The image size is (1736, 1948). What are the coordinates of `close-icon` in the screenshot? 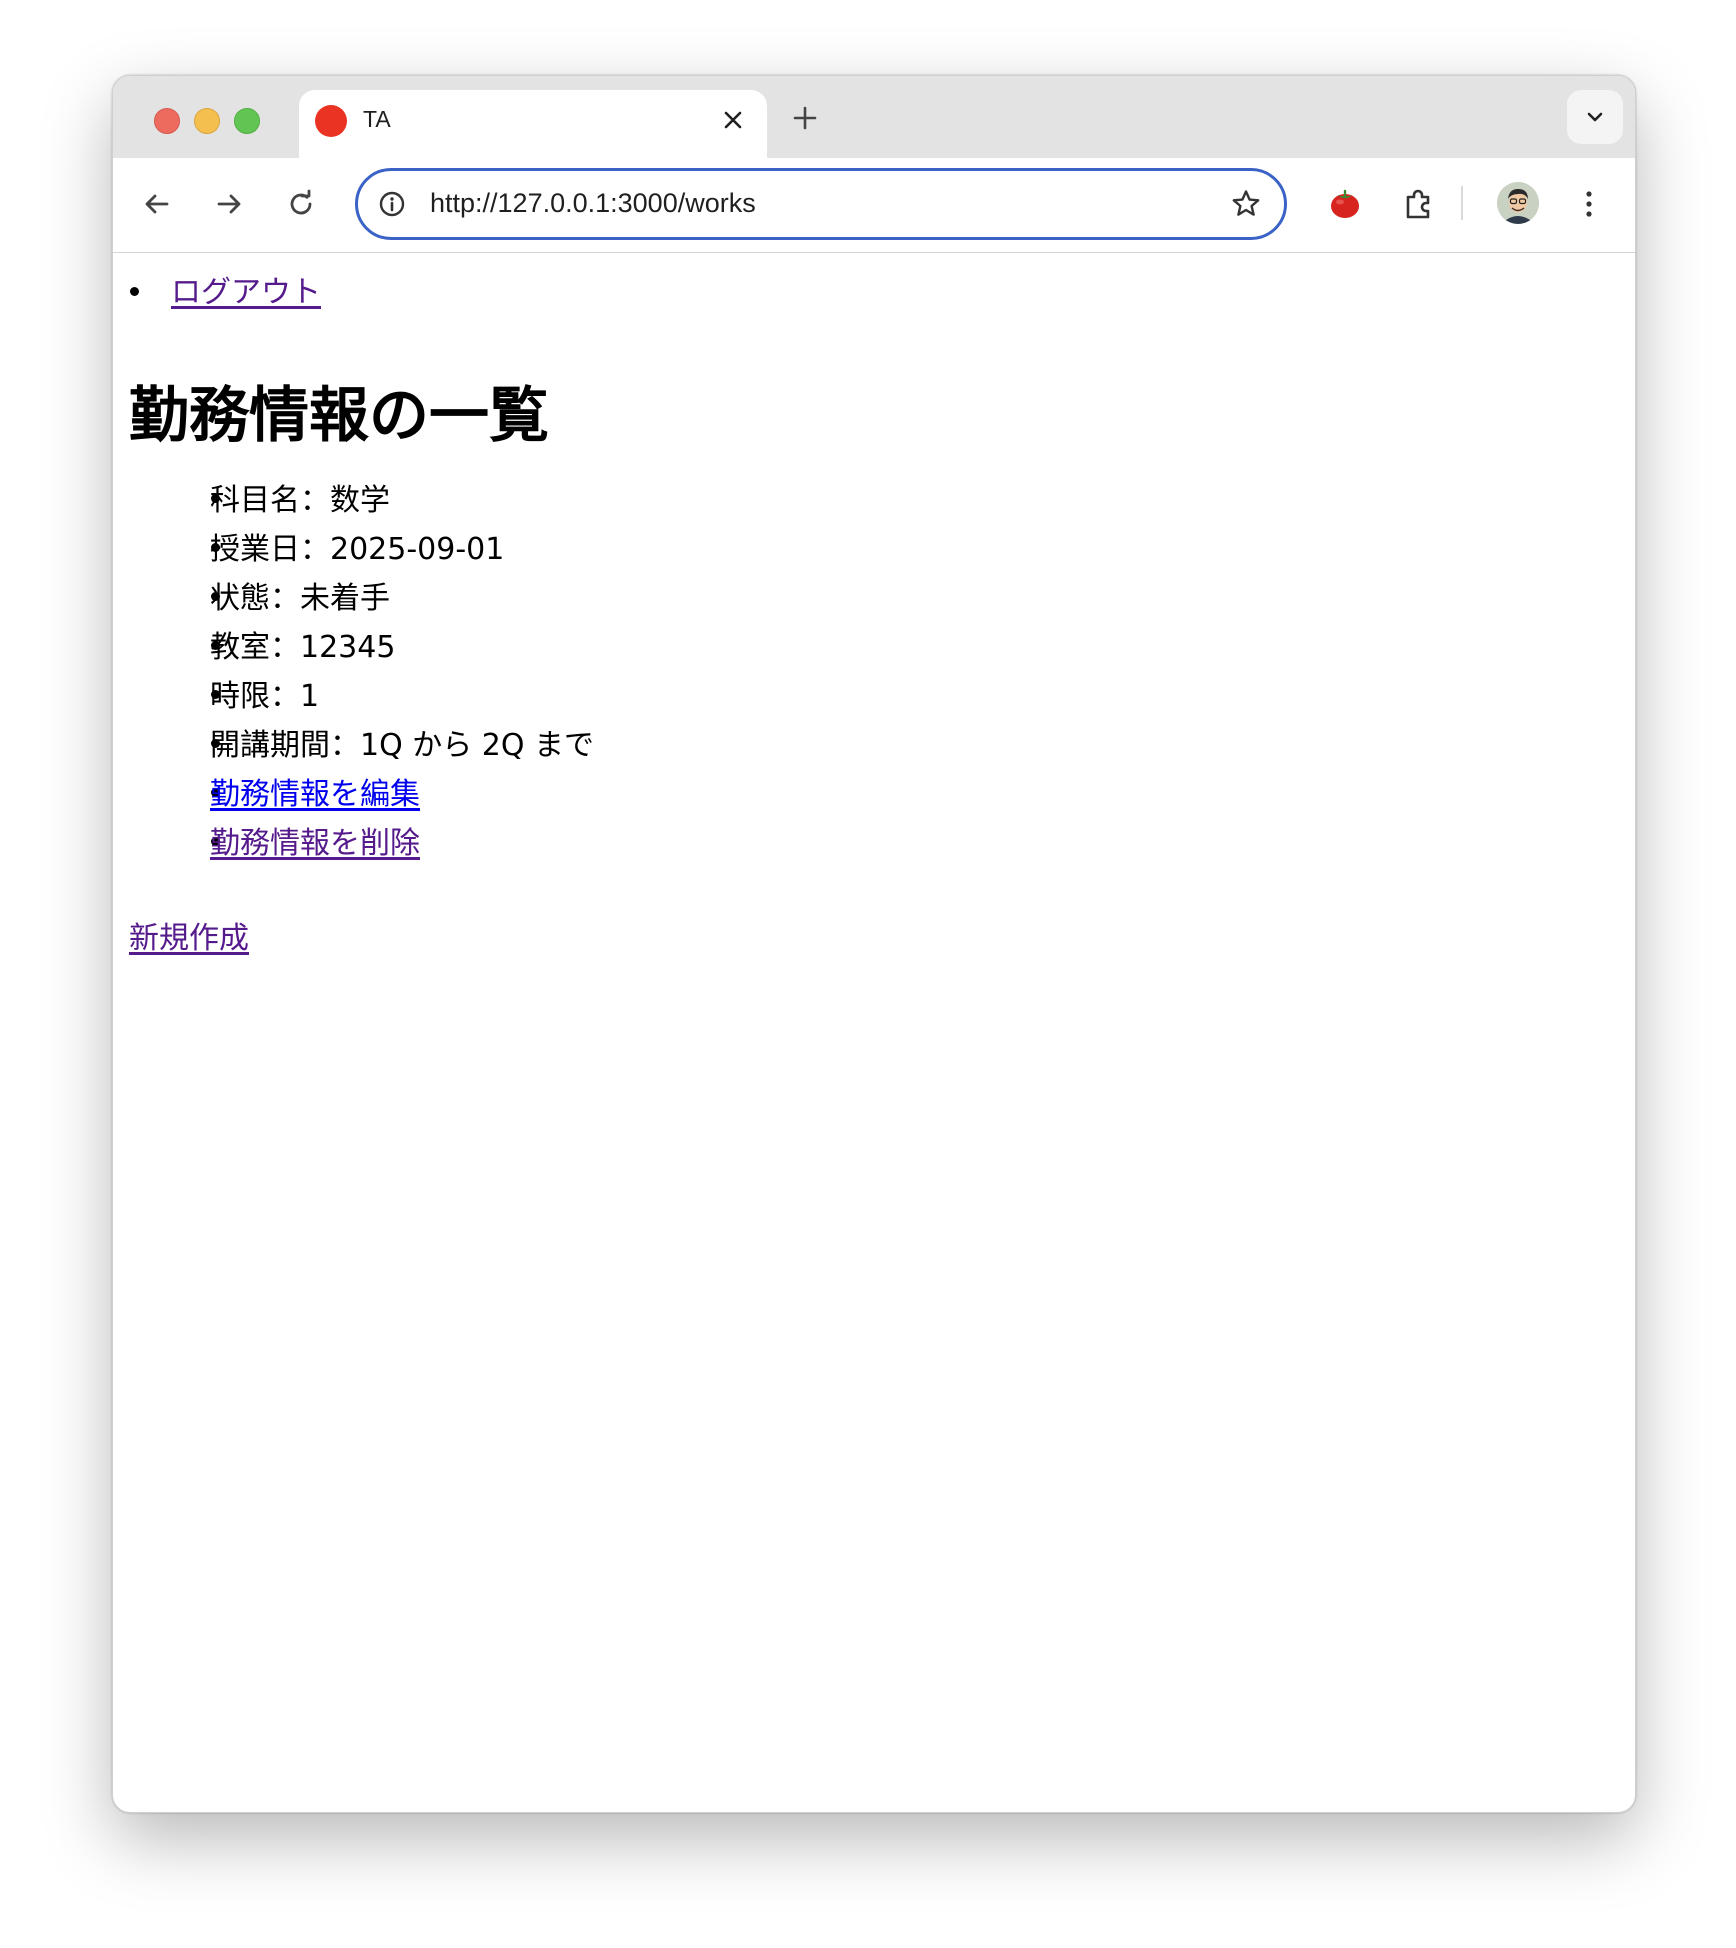 It's located at (733, 120).